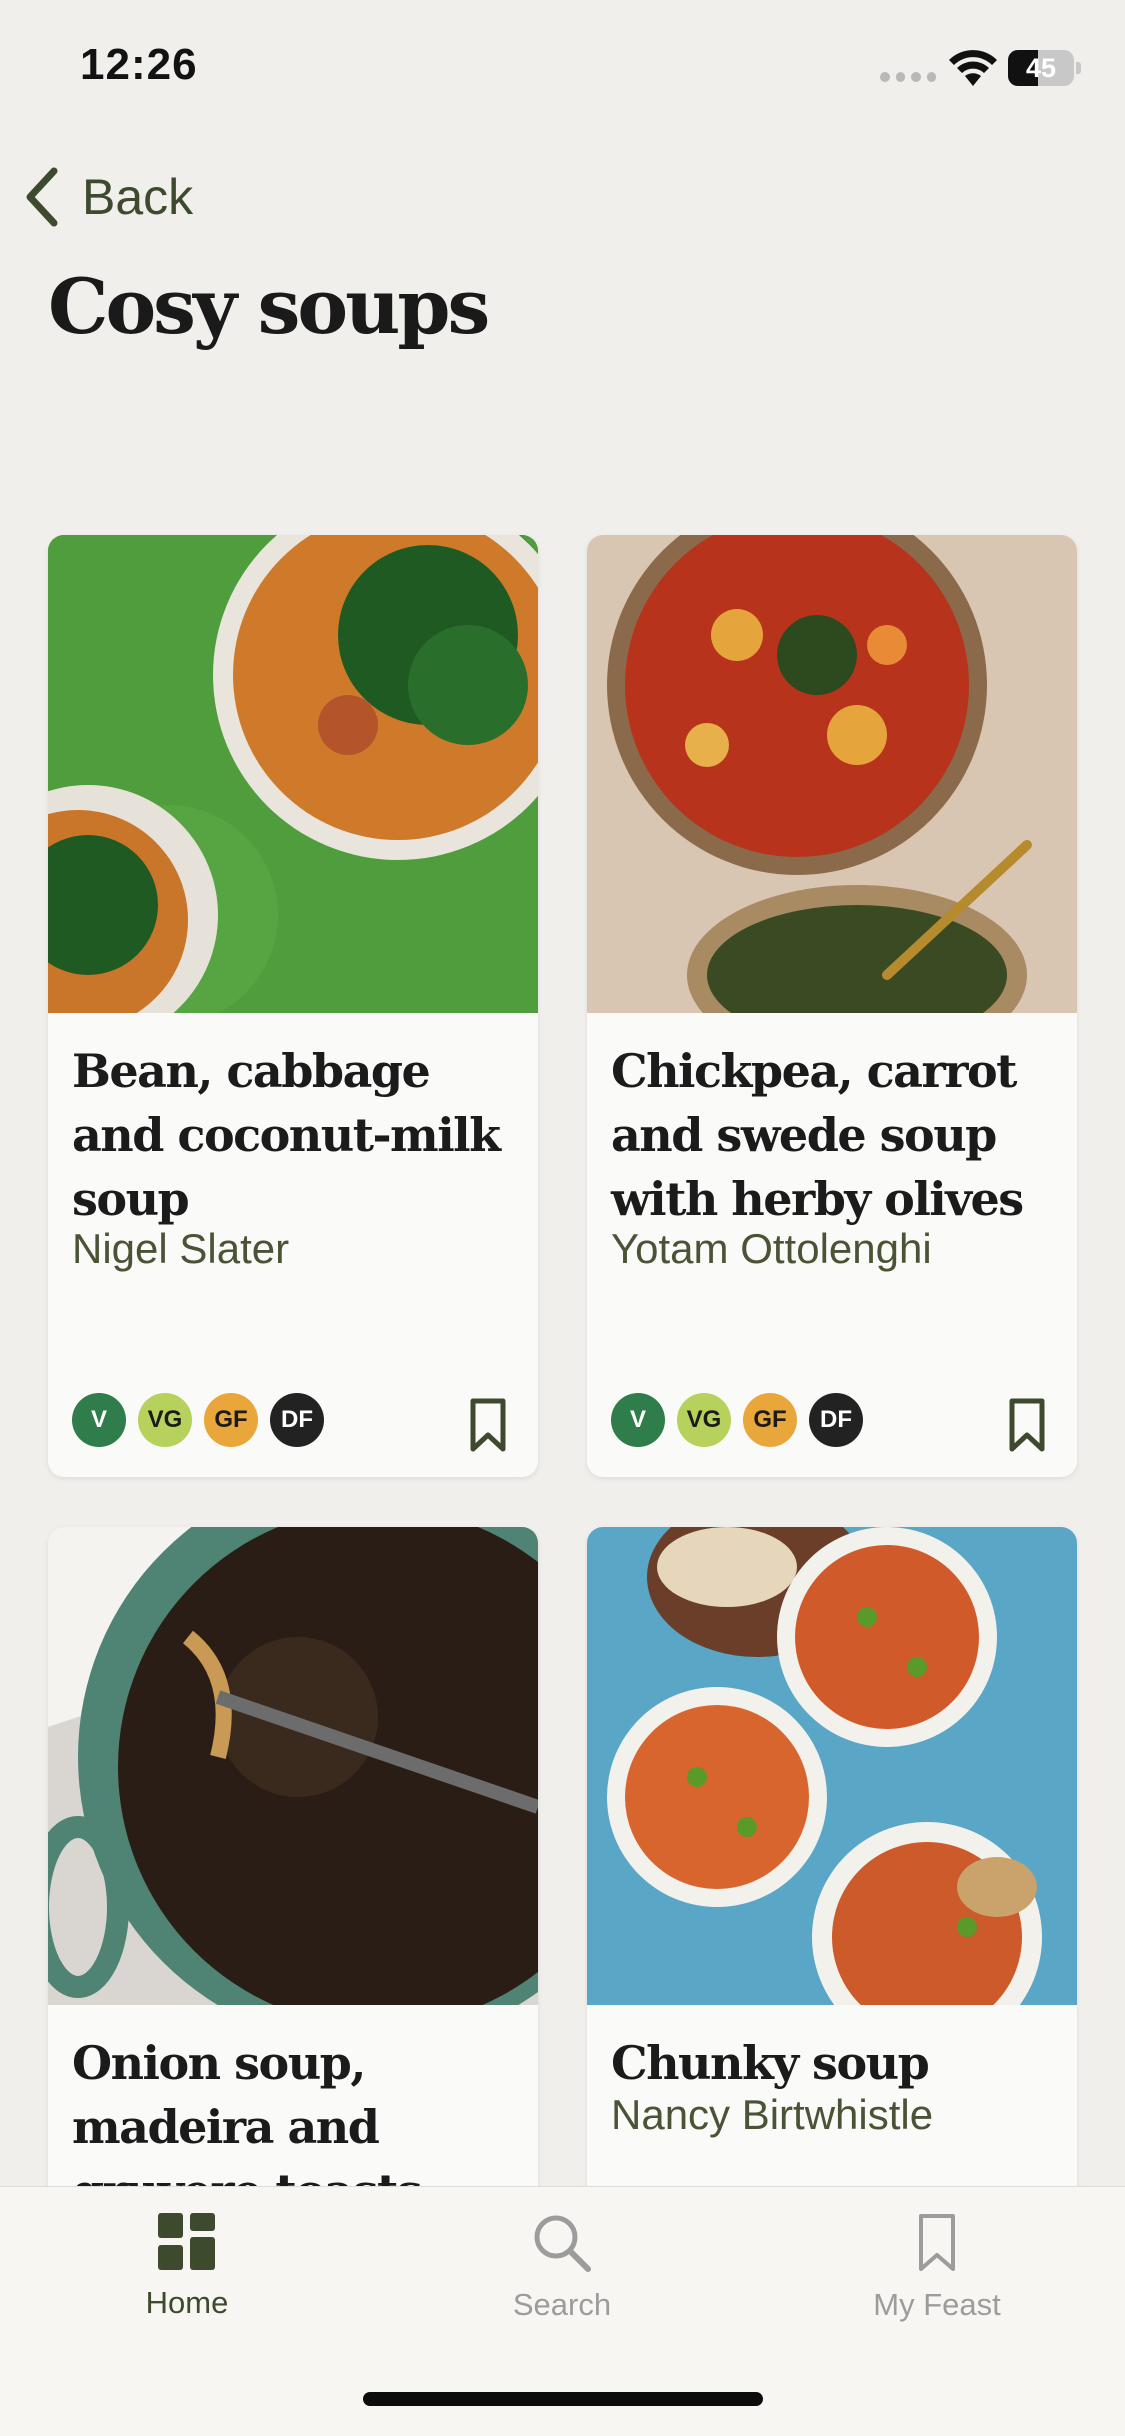  I want to click on recipe-title: Bean, cabbage and coconut-milk soup, so click(286, 1135).